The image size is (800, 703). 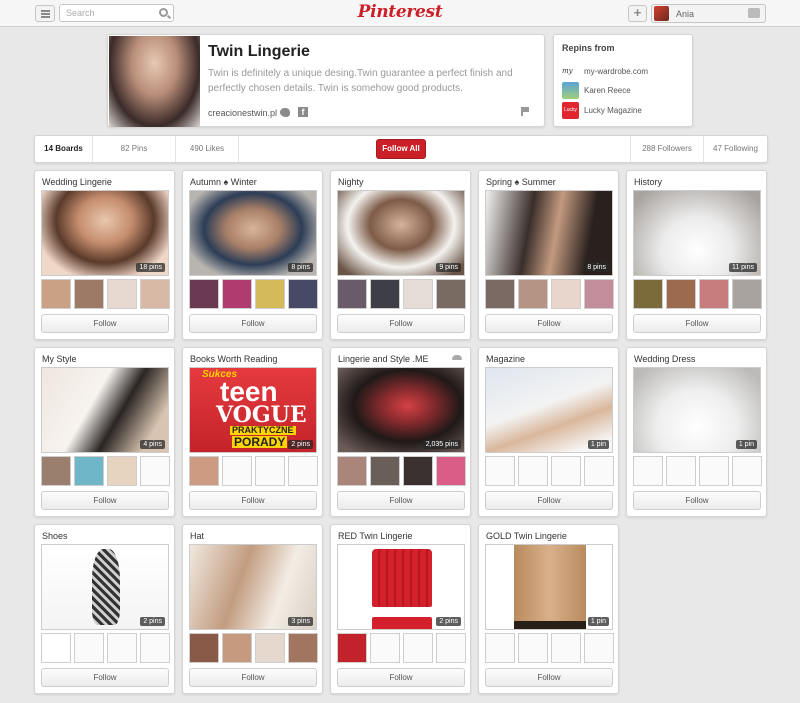 I want to click on notifications-icon, so click(x=754, y=13).